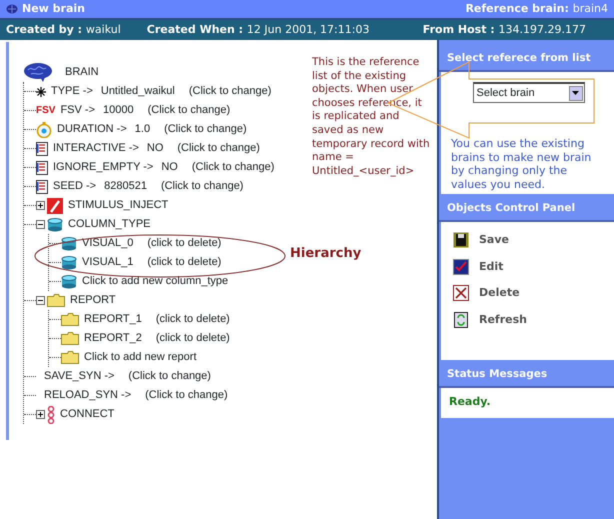  What do you see at coordinates (87, 414) in the screenshot?
I see `tree-node-label: CONNECT` at bounding box center [87, 414].